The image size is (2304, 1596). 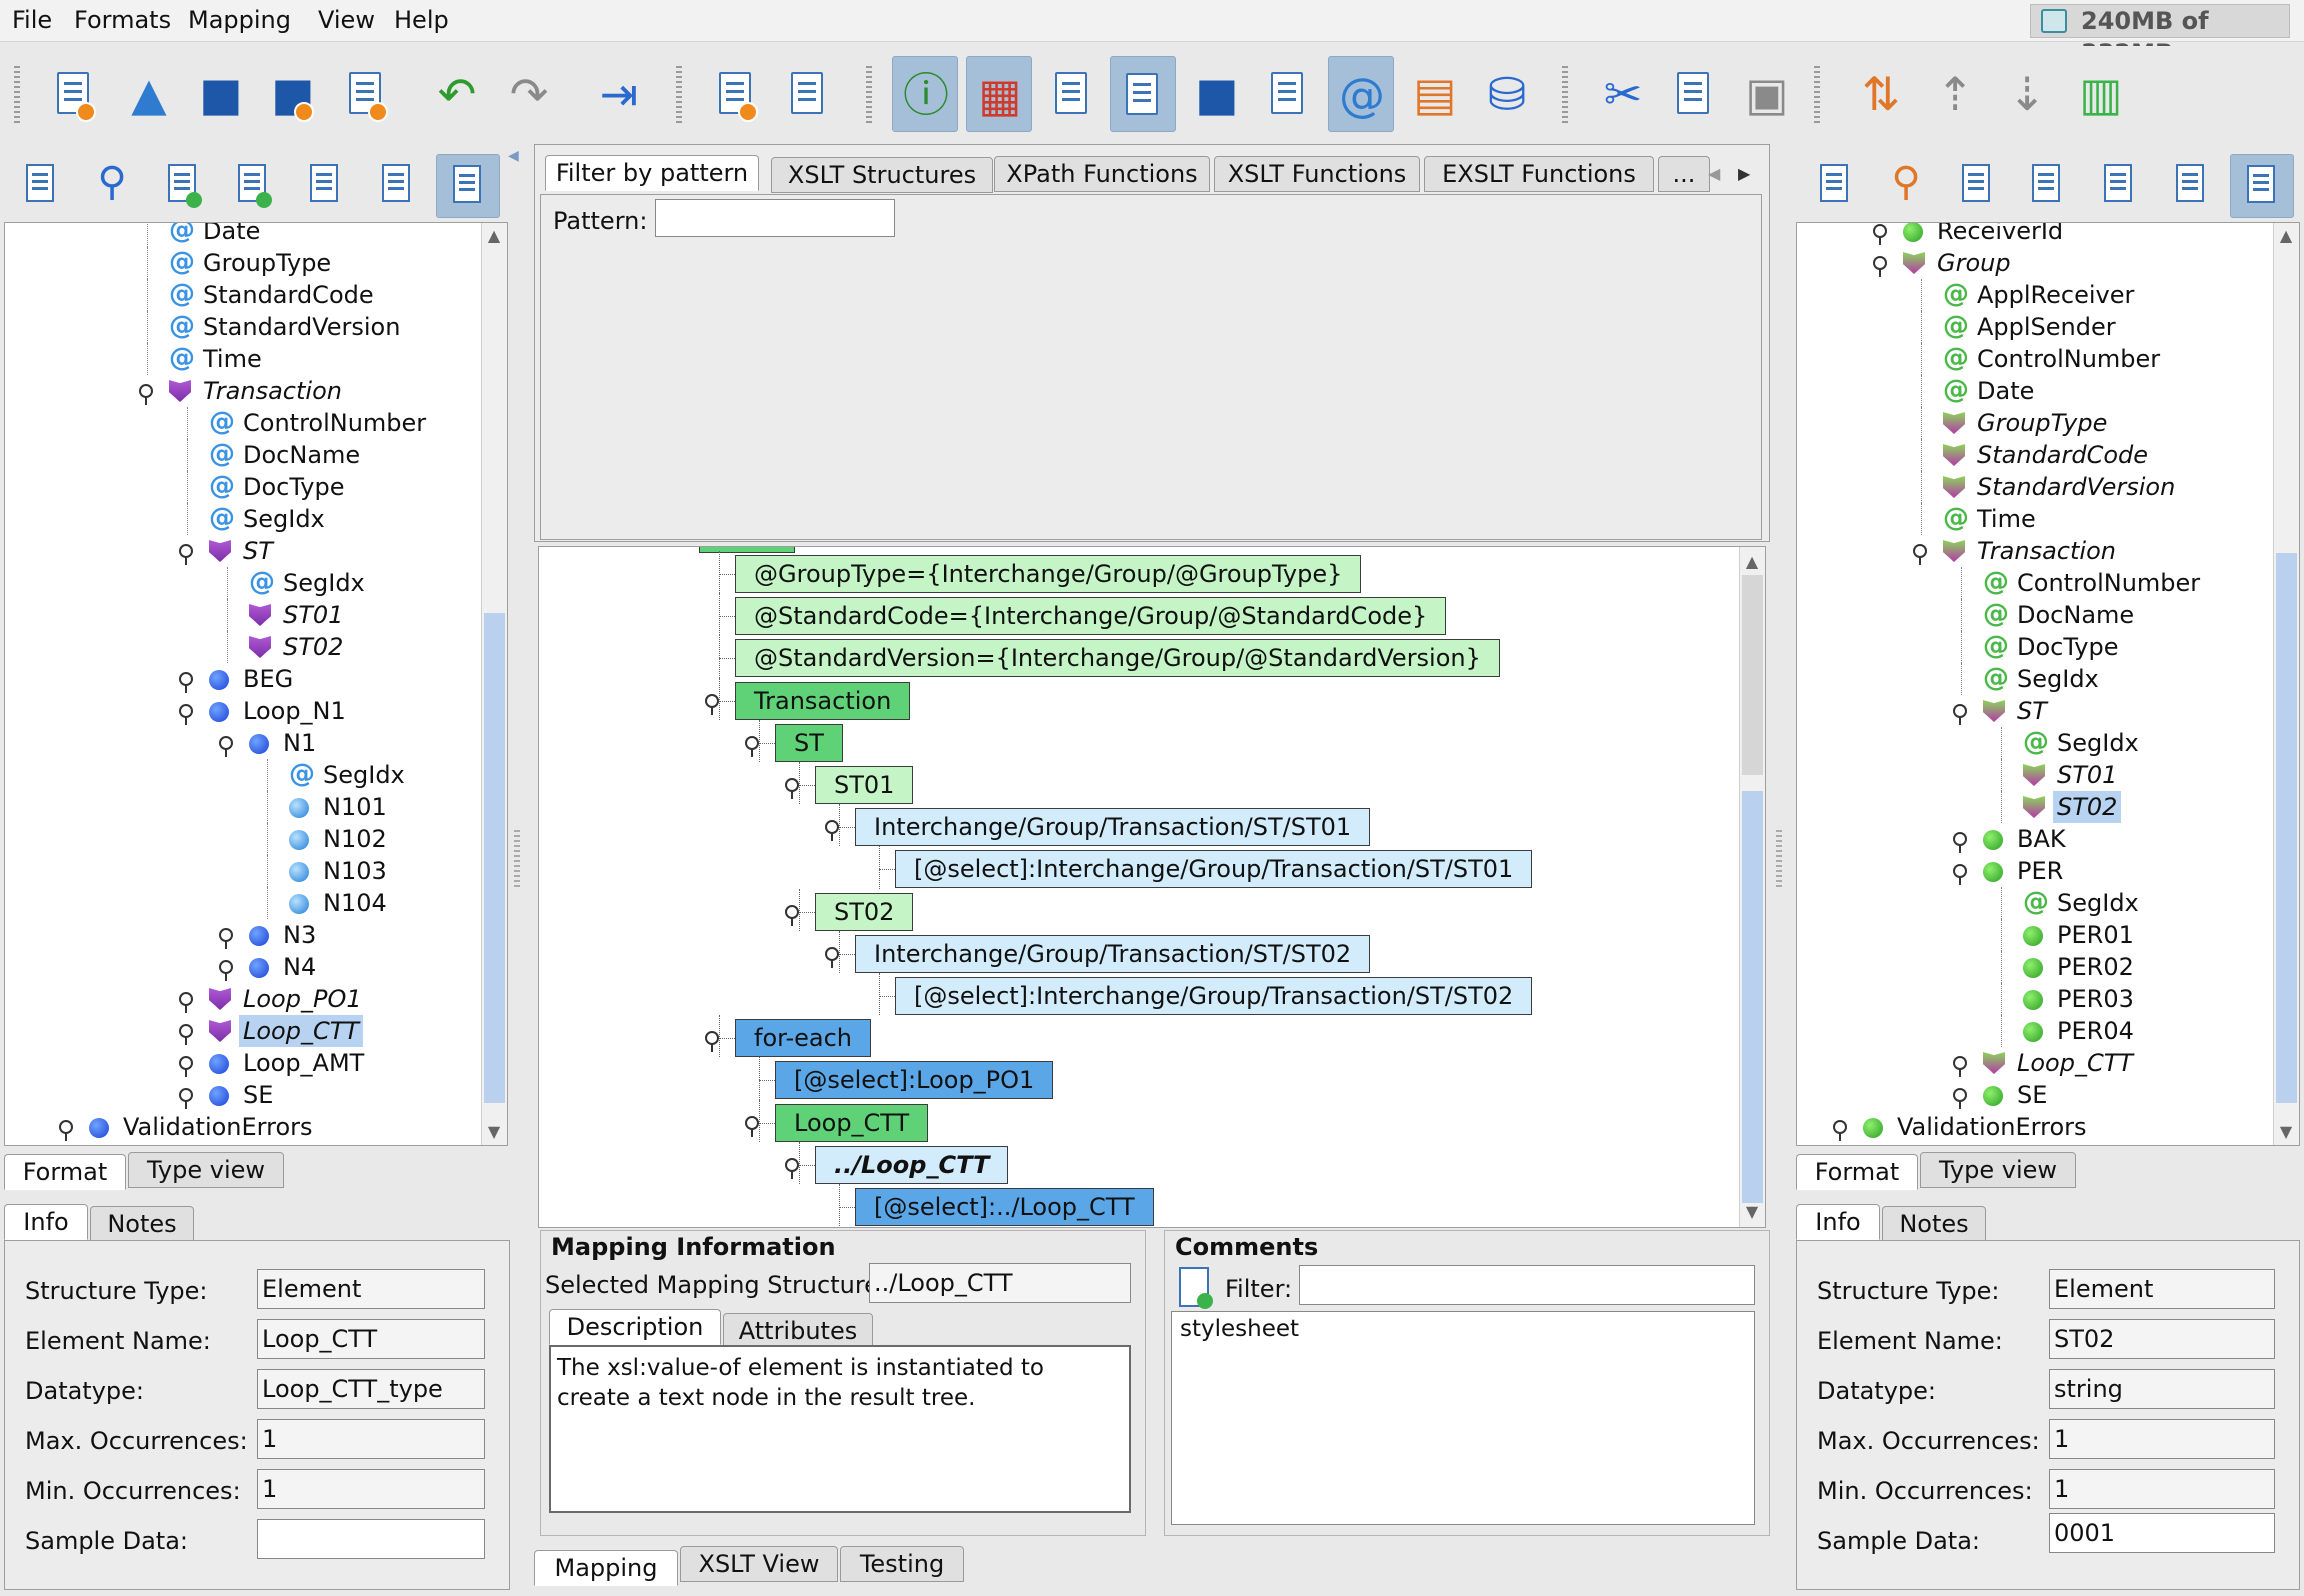 I want to click on scroll-thumb, so click(x=494, y=858).